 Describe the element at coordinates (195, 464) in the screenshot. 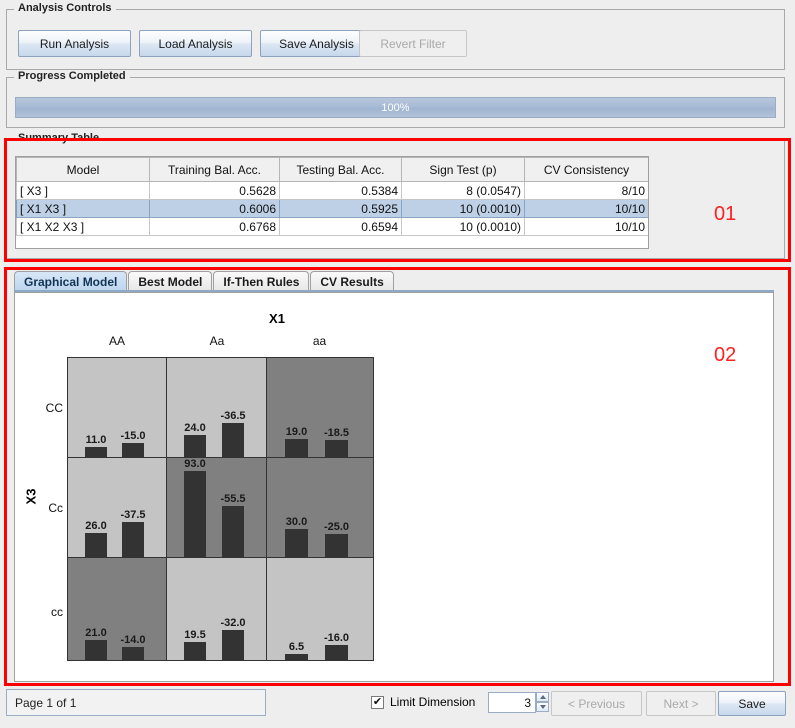

I see `bar-label-Cc-Aa-positive: 93.0` at that location.